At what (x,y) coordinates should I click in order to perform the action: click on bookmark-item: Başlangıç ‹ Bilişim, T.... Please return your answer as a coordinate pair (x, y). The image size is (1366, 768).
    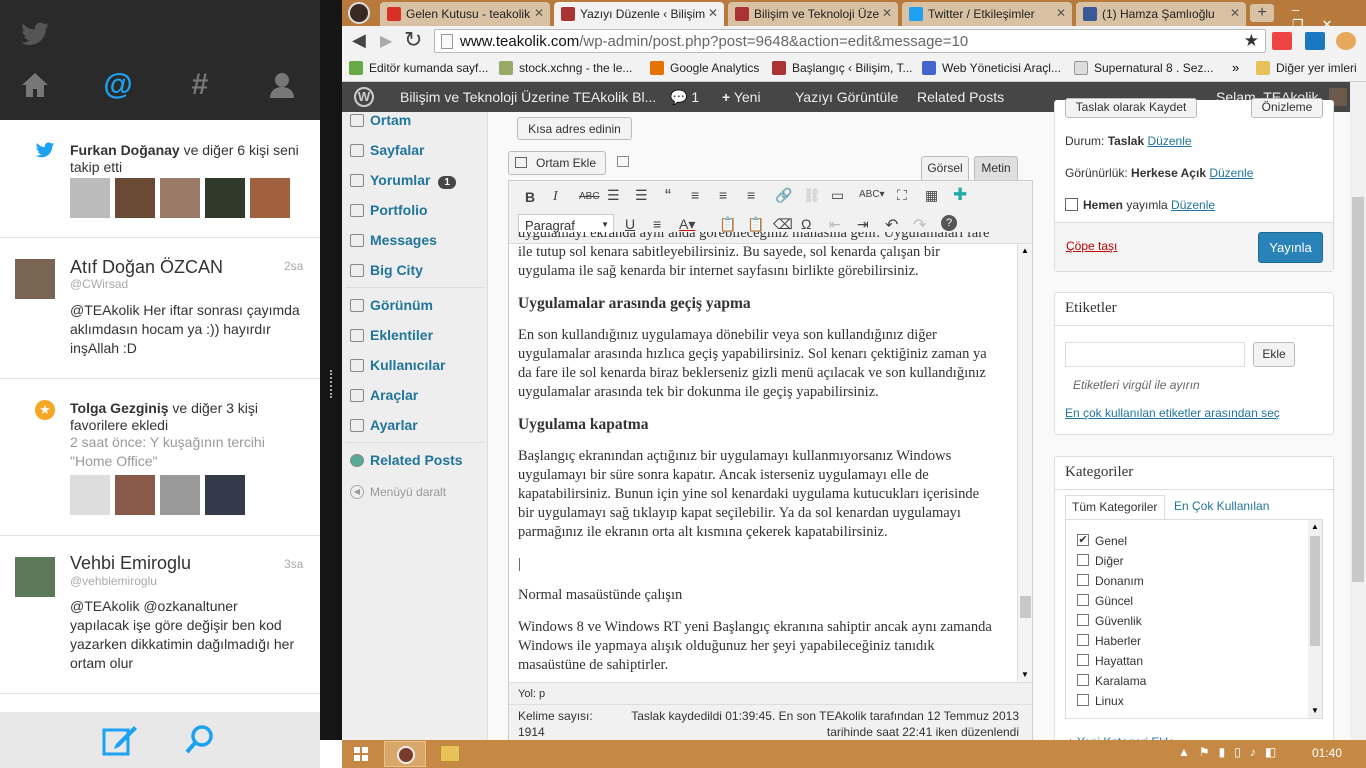
    Looking at the image, I should click on (842, 68).